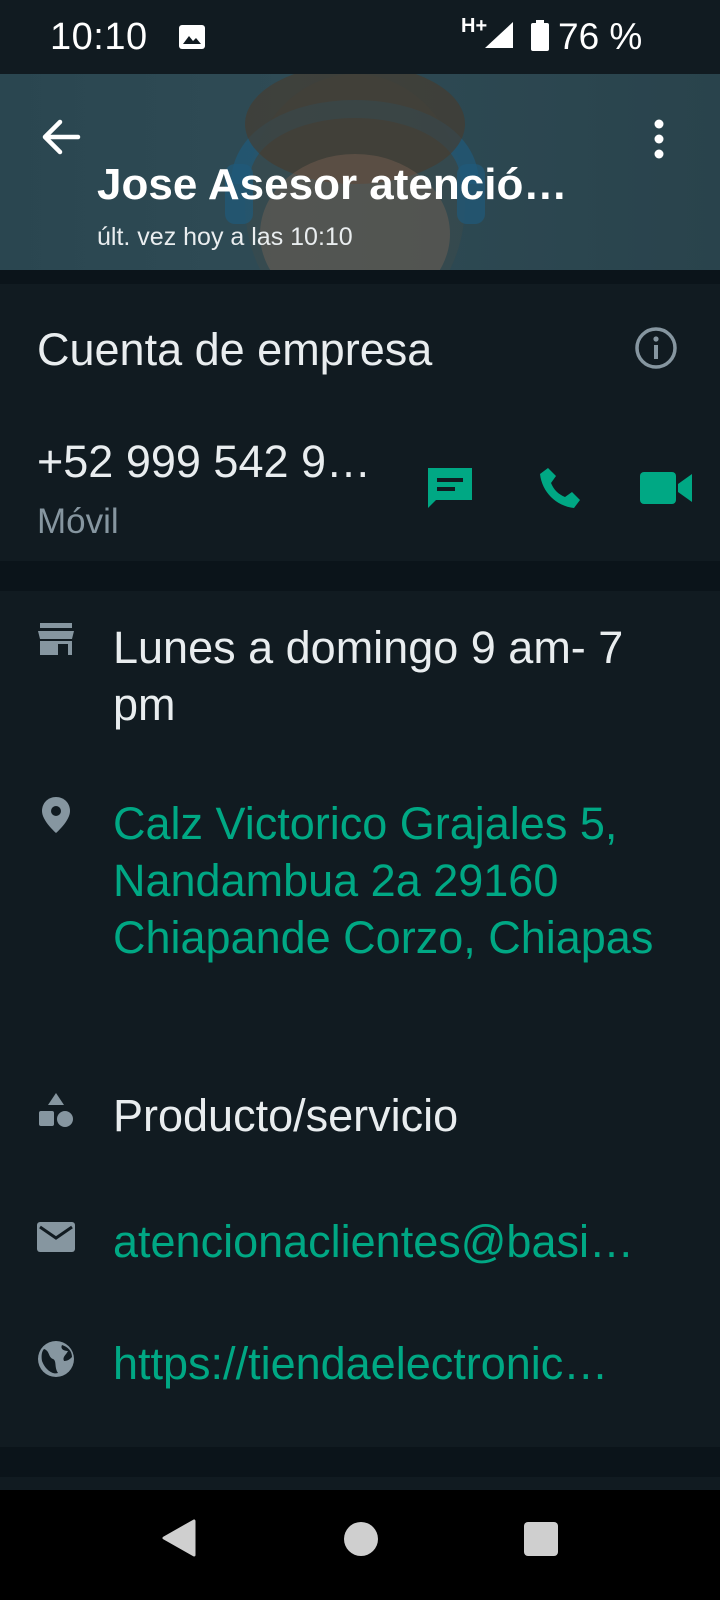 The height and width of the screenshot is (1600, 720). Describe the element at coordinates (78, 521) in the screenshot. I see `phone-type: Móvil` at that location.